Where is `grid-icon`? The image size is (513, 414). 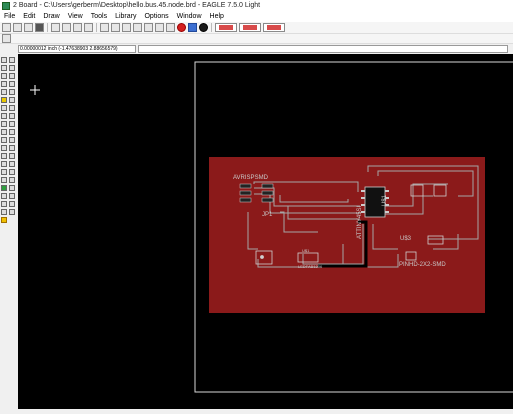 grid-icon is located at coordinates (6, 38).